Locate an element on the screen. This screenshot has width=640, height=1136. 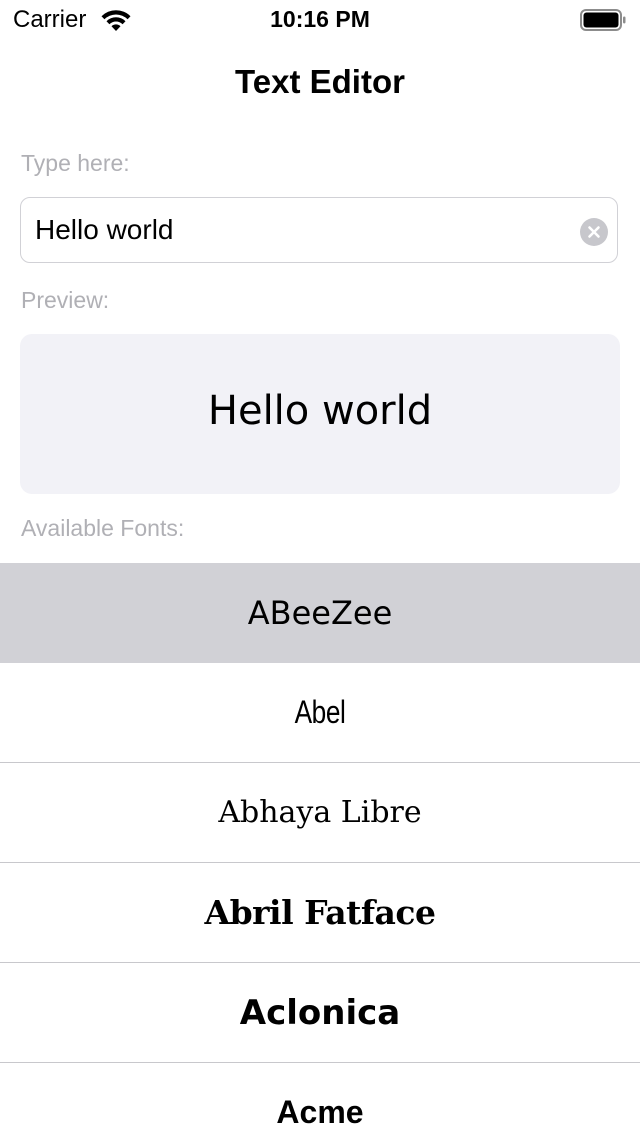
font-row-label: Acme is located at coordinates (320, 1112).